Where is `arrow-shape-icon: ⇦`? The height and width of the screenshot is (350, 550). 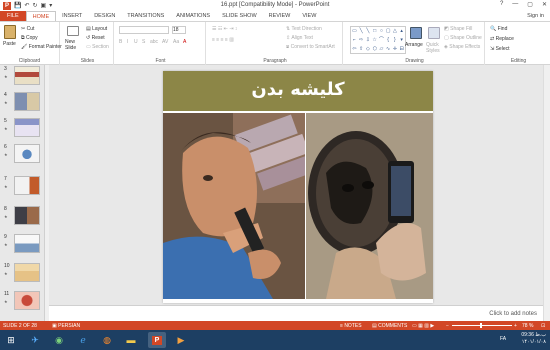
arrow-shape-icon: ⇦ is located at coordinates (354, 49).